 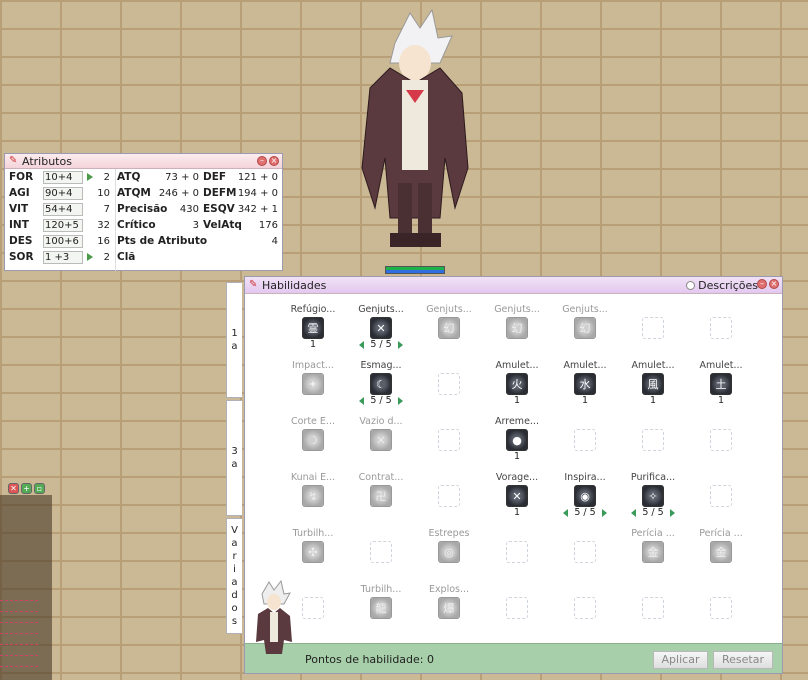 What do you see at coordinates (680, 660) in the screenshot?
I see `apply-button: Aplicar` at bounding box center [680, 660].